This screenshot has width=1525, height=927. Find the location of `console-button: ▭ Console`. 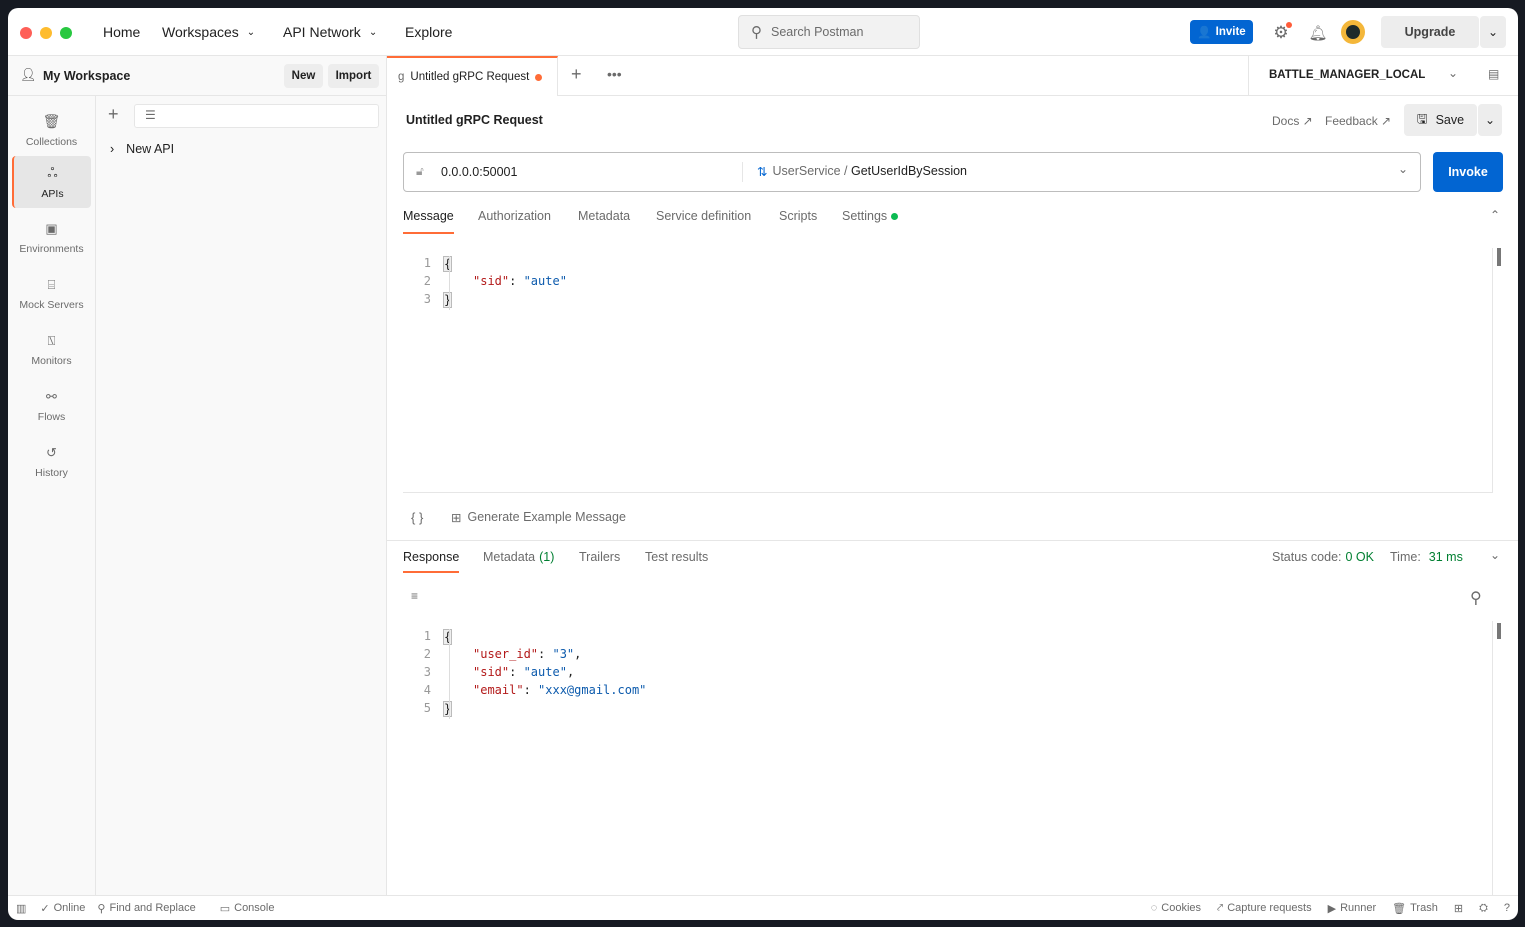

console-button: ▭ Console is located at coordinates (247, 908).